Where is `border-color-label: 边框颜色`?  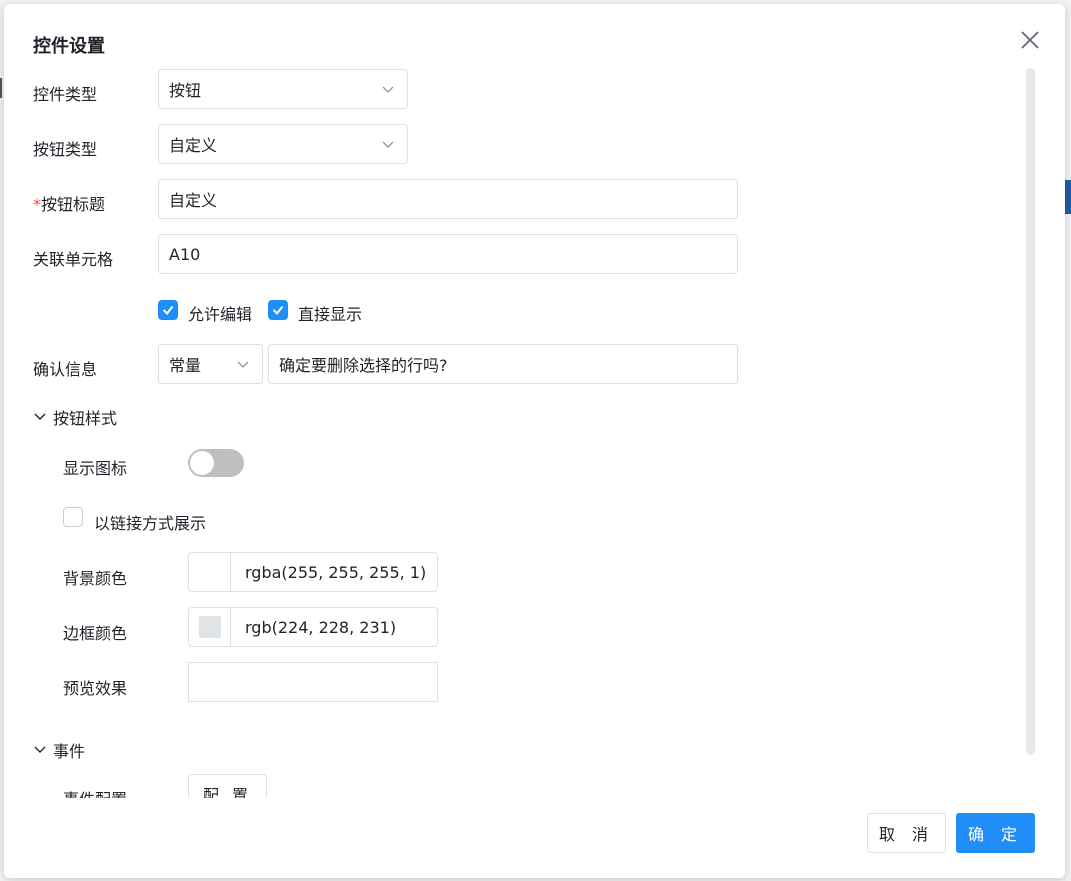
border-color-label: 边框颜色 is located at coordinates (95, 633).